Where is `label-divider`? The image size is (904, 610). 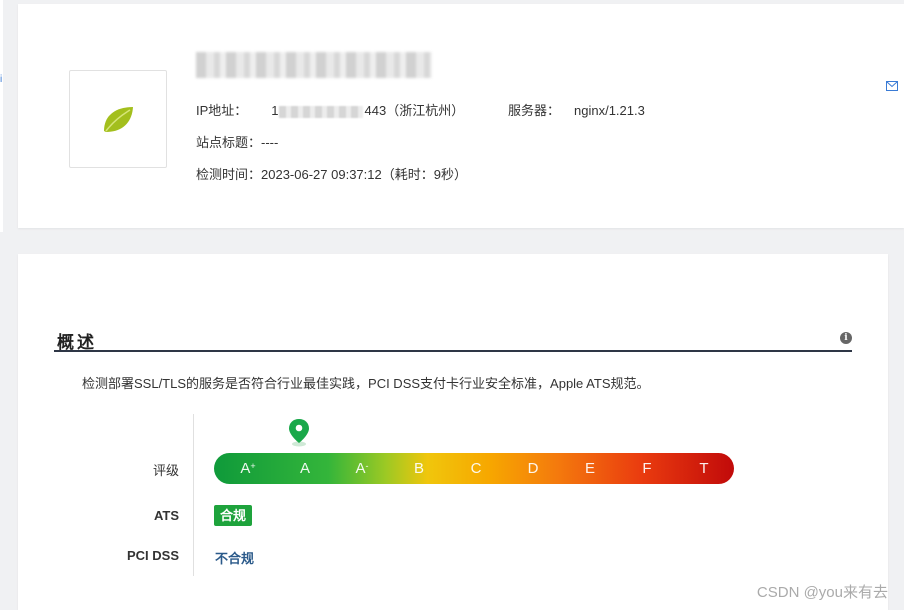
label-divider is located at coordinates (193, 495).